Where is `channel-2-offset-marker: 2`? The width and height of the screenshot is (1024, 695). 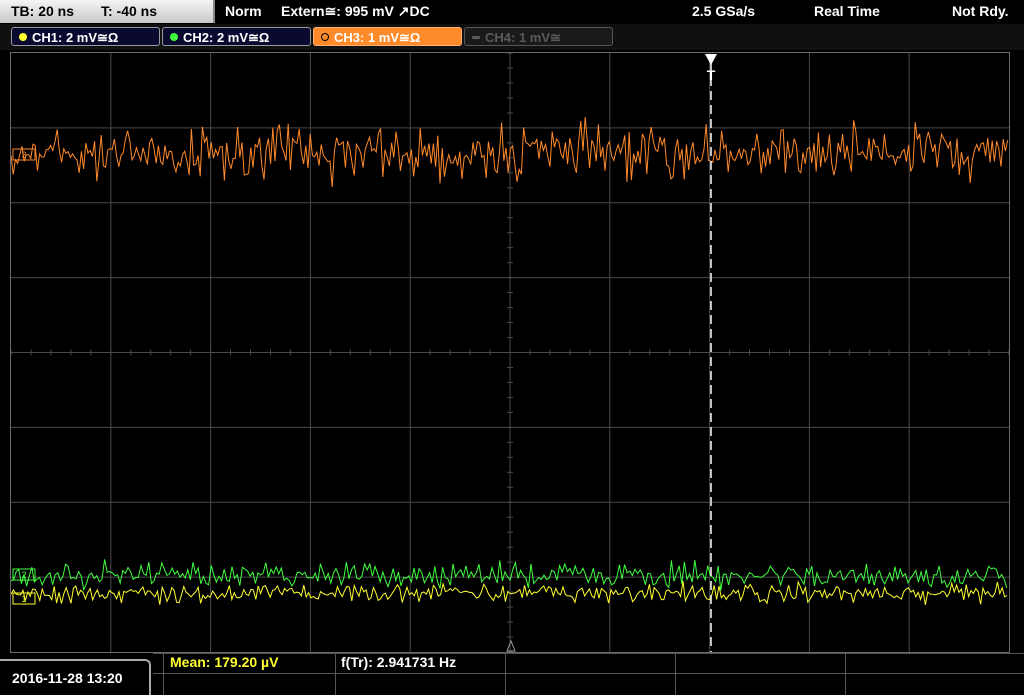 channel-2-offset-marker: 2 is located at coordinates (24, 574).